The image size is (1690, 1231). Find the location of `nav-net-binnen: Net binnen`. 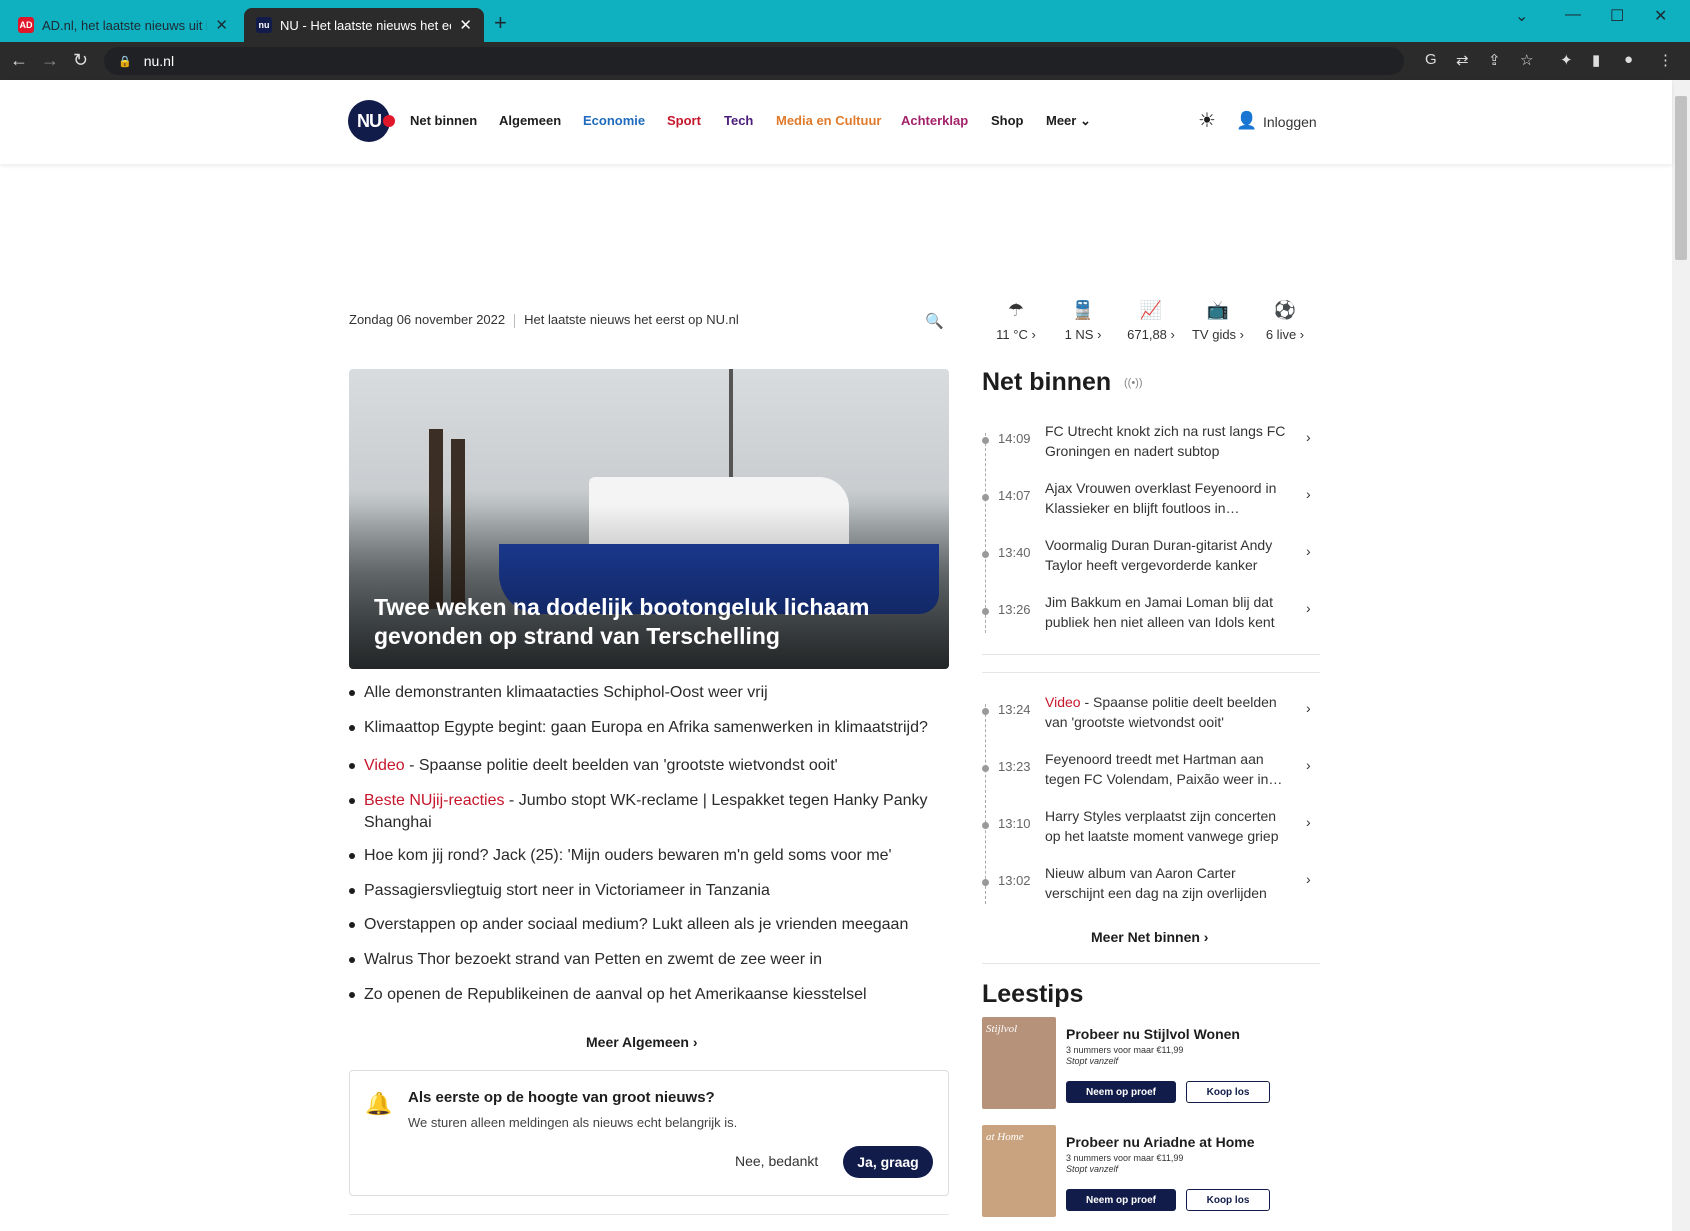

nav-net-binnen: Net binnen is located at coordinates (443, 120).